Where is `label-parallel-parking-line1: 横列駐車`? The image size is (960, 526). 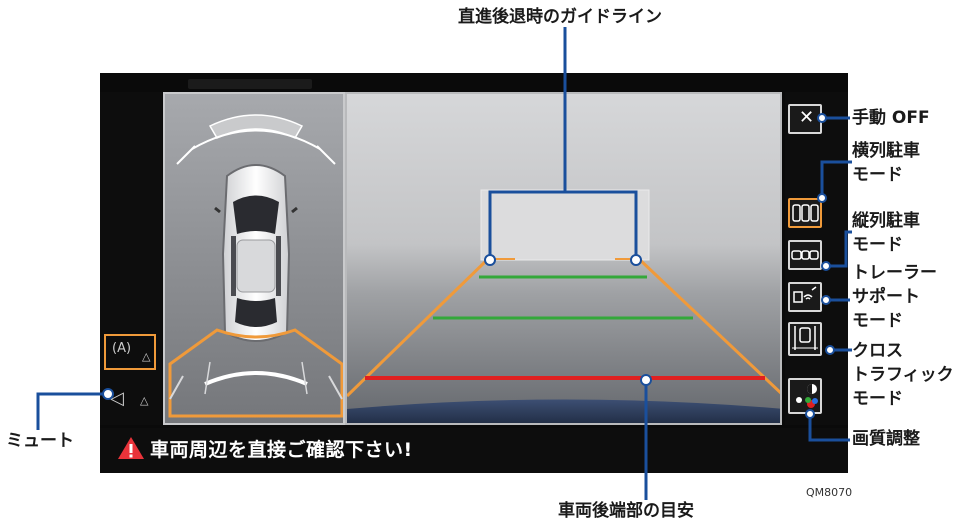 label-parallel-parking-line1: 横列駐車 is located at coordinates (886, 151).